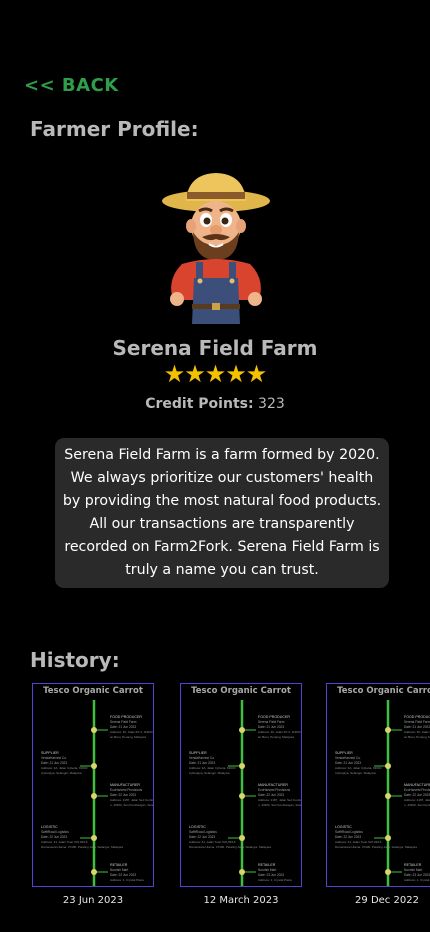 The width and height of the screenshot is (430, 932). I want to click on history-card-date: 23 Jun 2023, so click(93, 900).